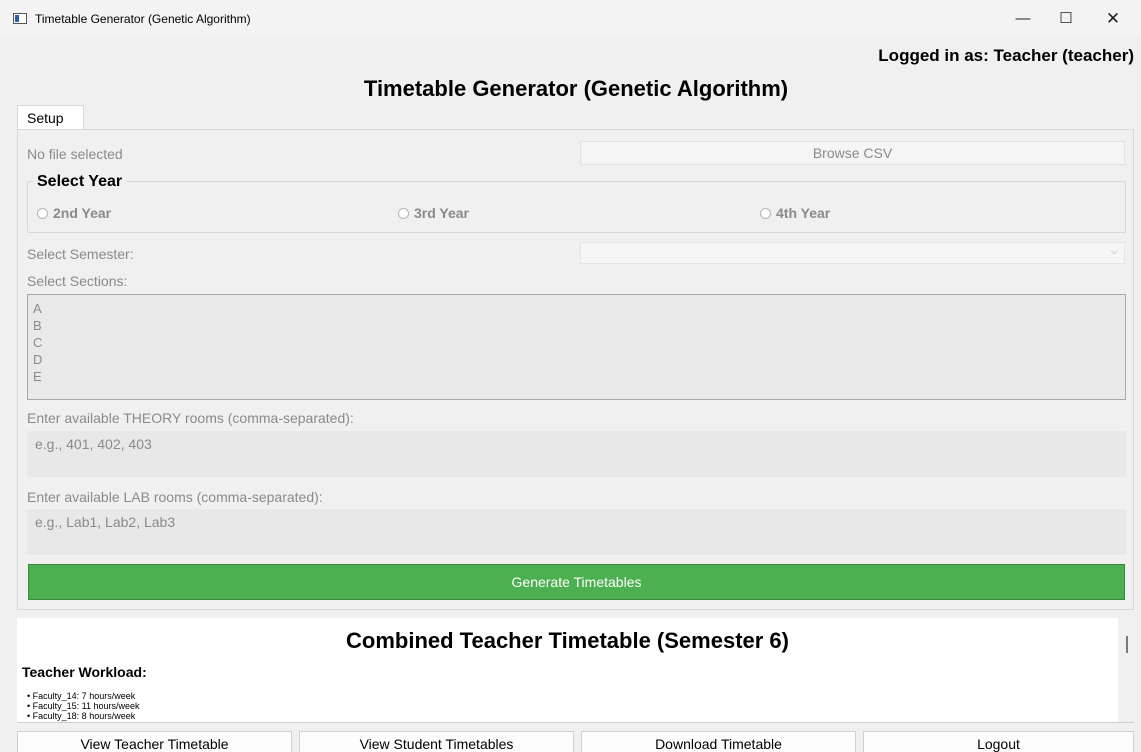  Describe the element at coordinates (579, 359) in the screenshot. I see `list-item-section-d: D` at that location.